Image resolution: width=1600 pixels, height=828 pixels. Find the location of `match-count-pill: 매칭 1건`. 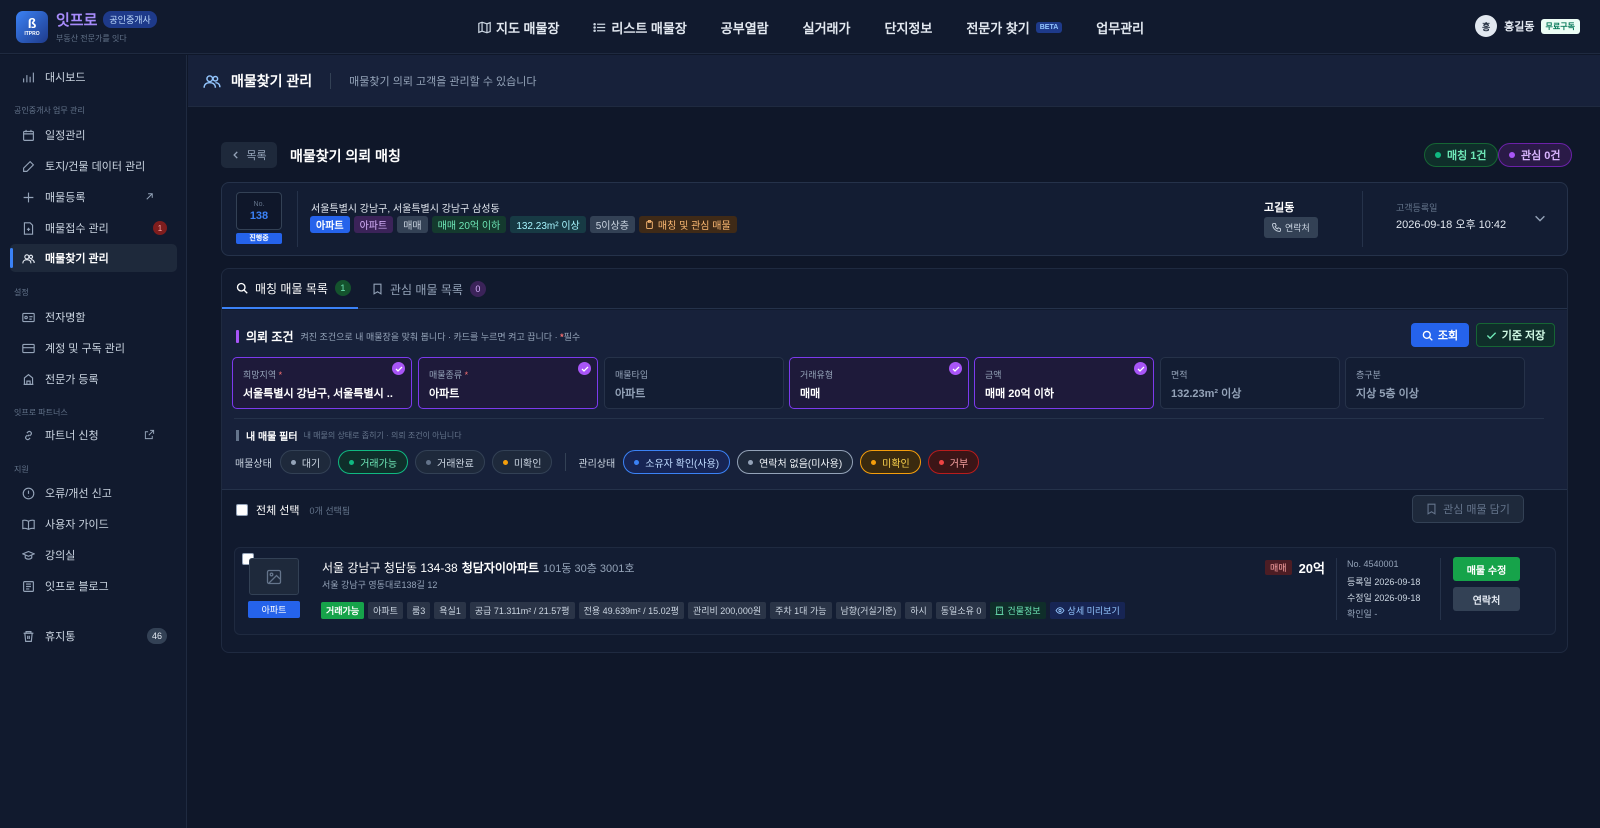

match-count-pill: 매칭 1건 is located at coordinates (1461, 155).